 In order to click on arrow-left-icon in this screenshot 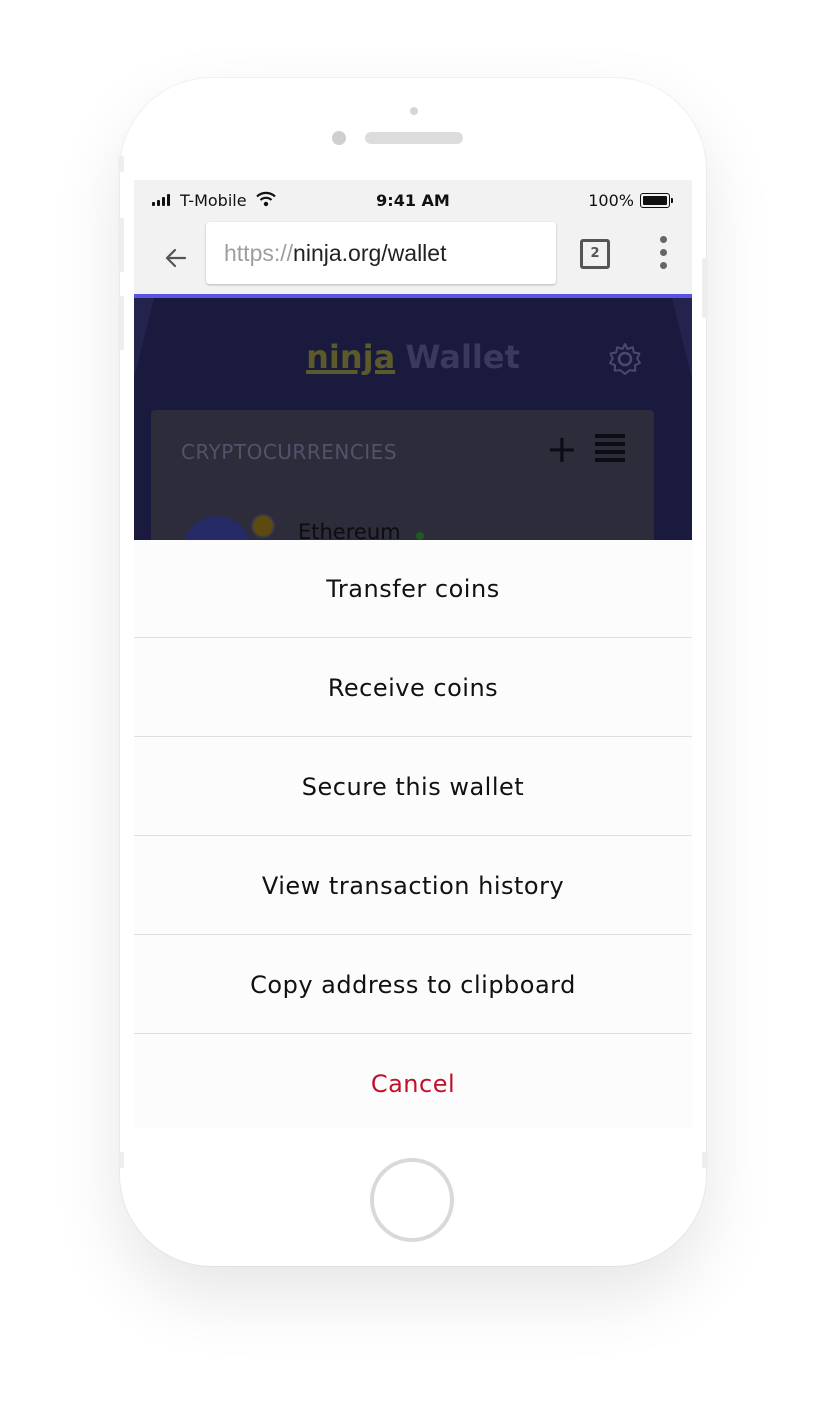, I will do `click(176, 258)`.